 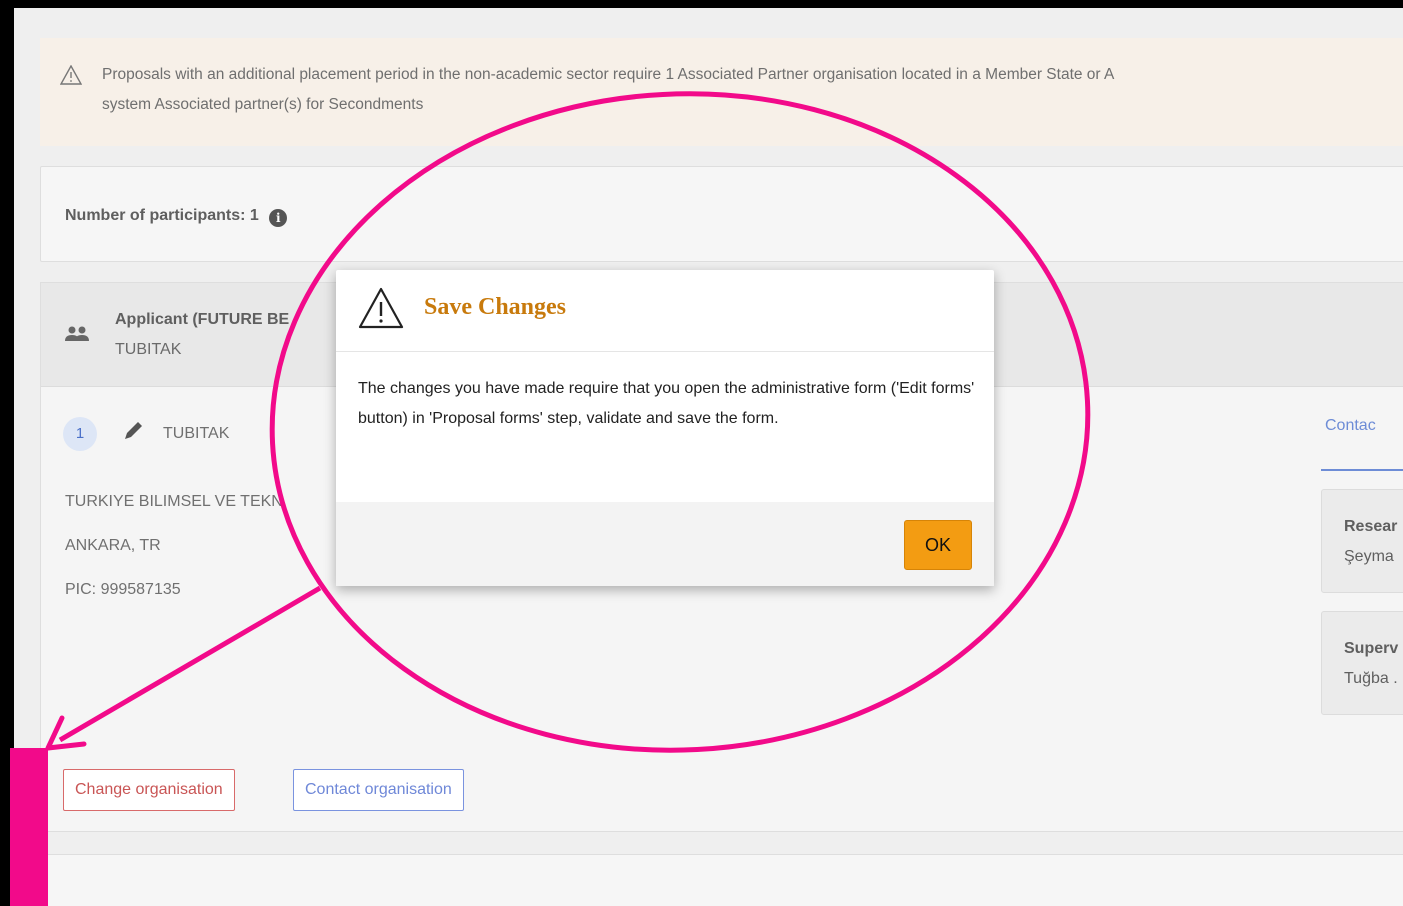 I want to click on dialog-title: Save Changes, so click(x=495, y=307).